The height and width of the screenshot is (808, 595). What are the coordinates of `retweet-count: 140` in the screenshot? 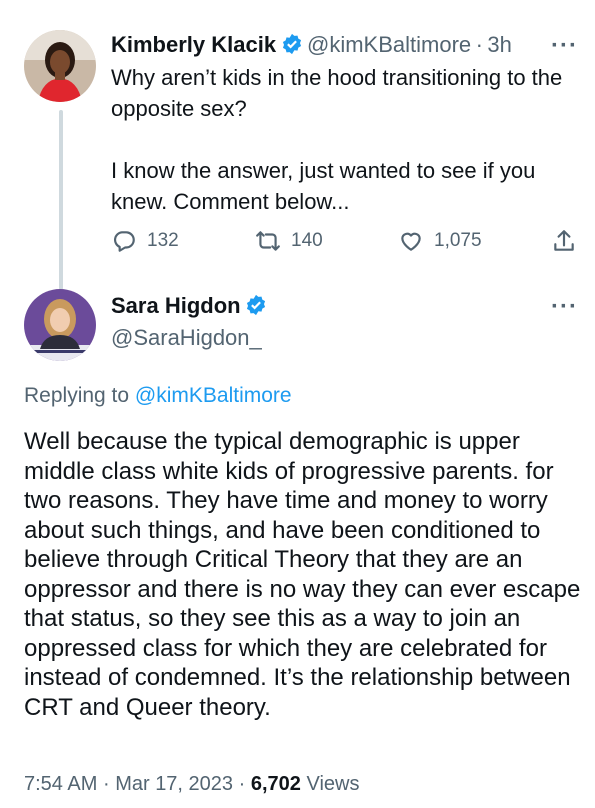 It's located at (307, 240).